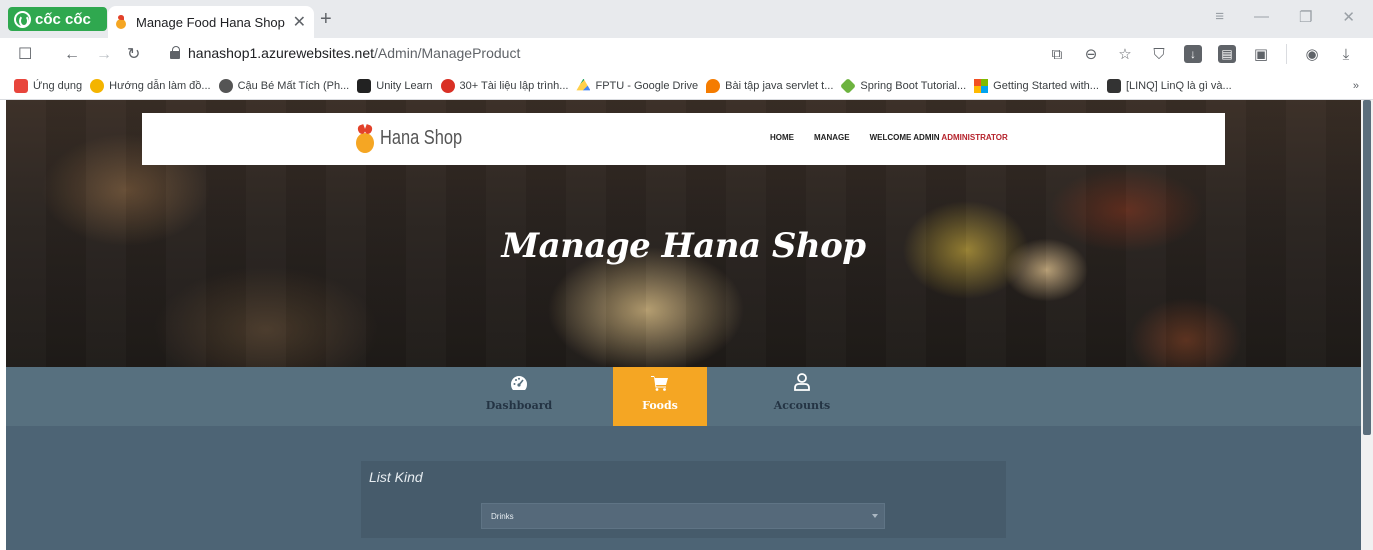 The width and height of the screenshot is (1373, 550). I want to click on tab-accounts: Accounts, so click(802, 396).